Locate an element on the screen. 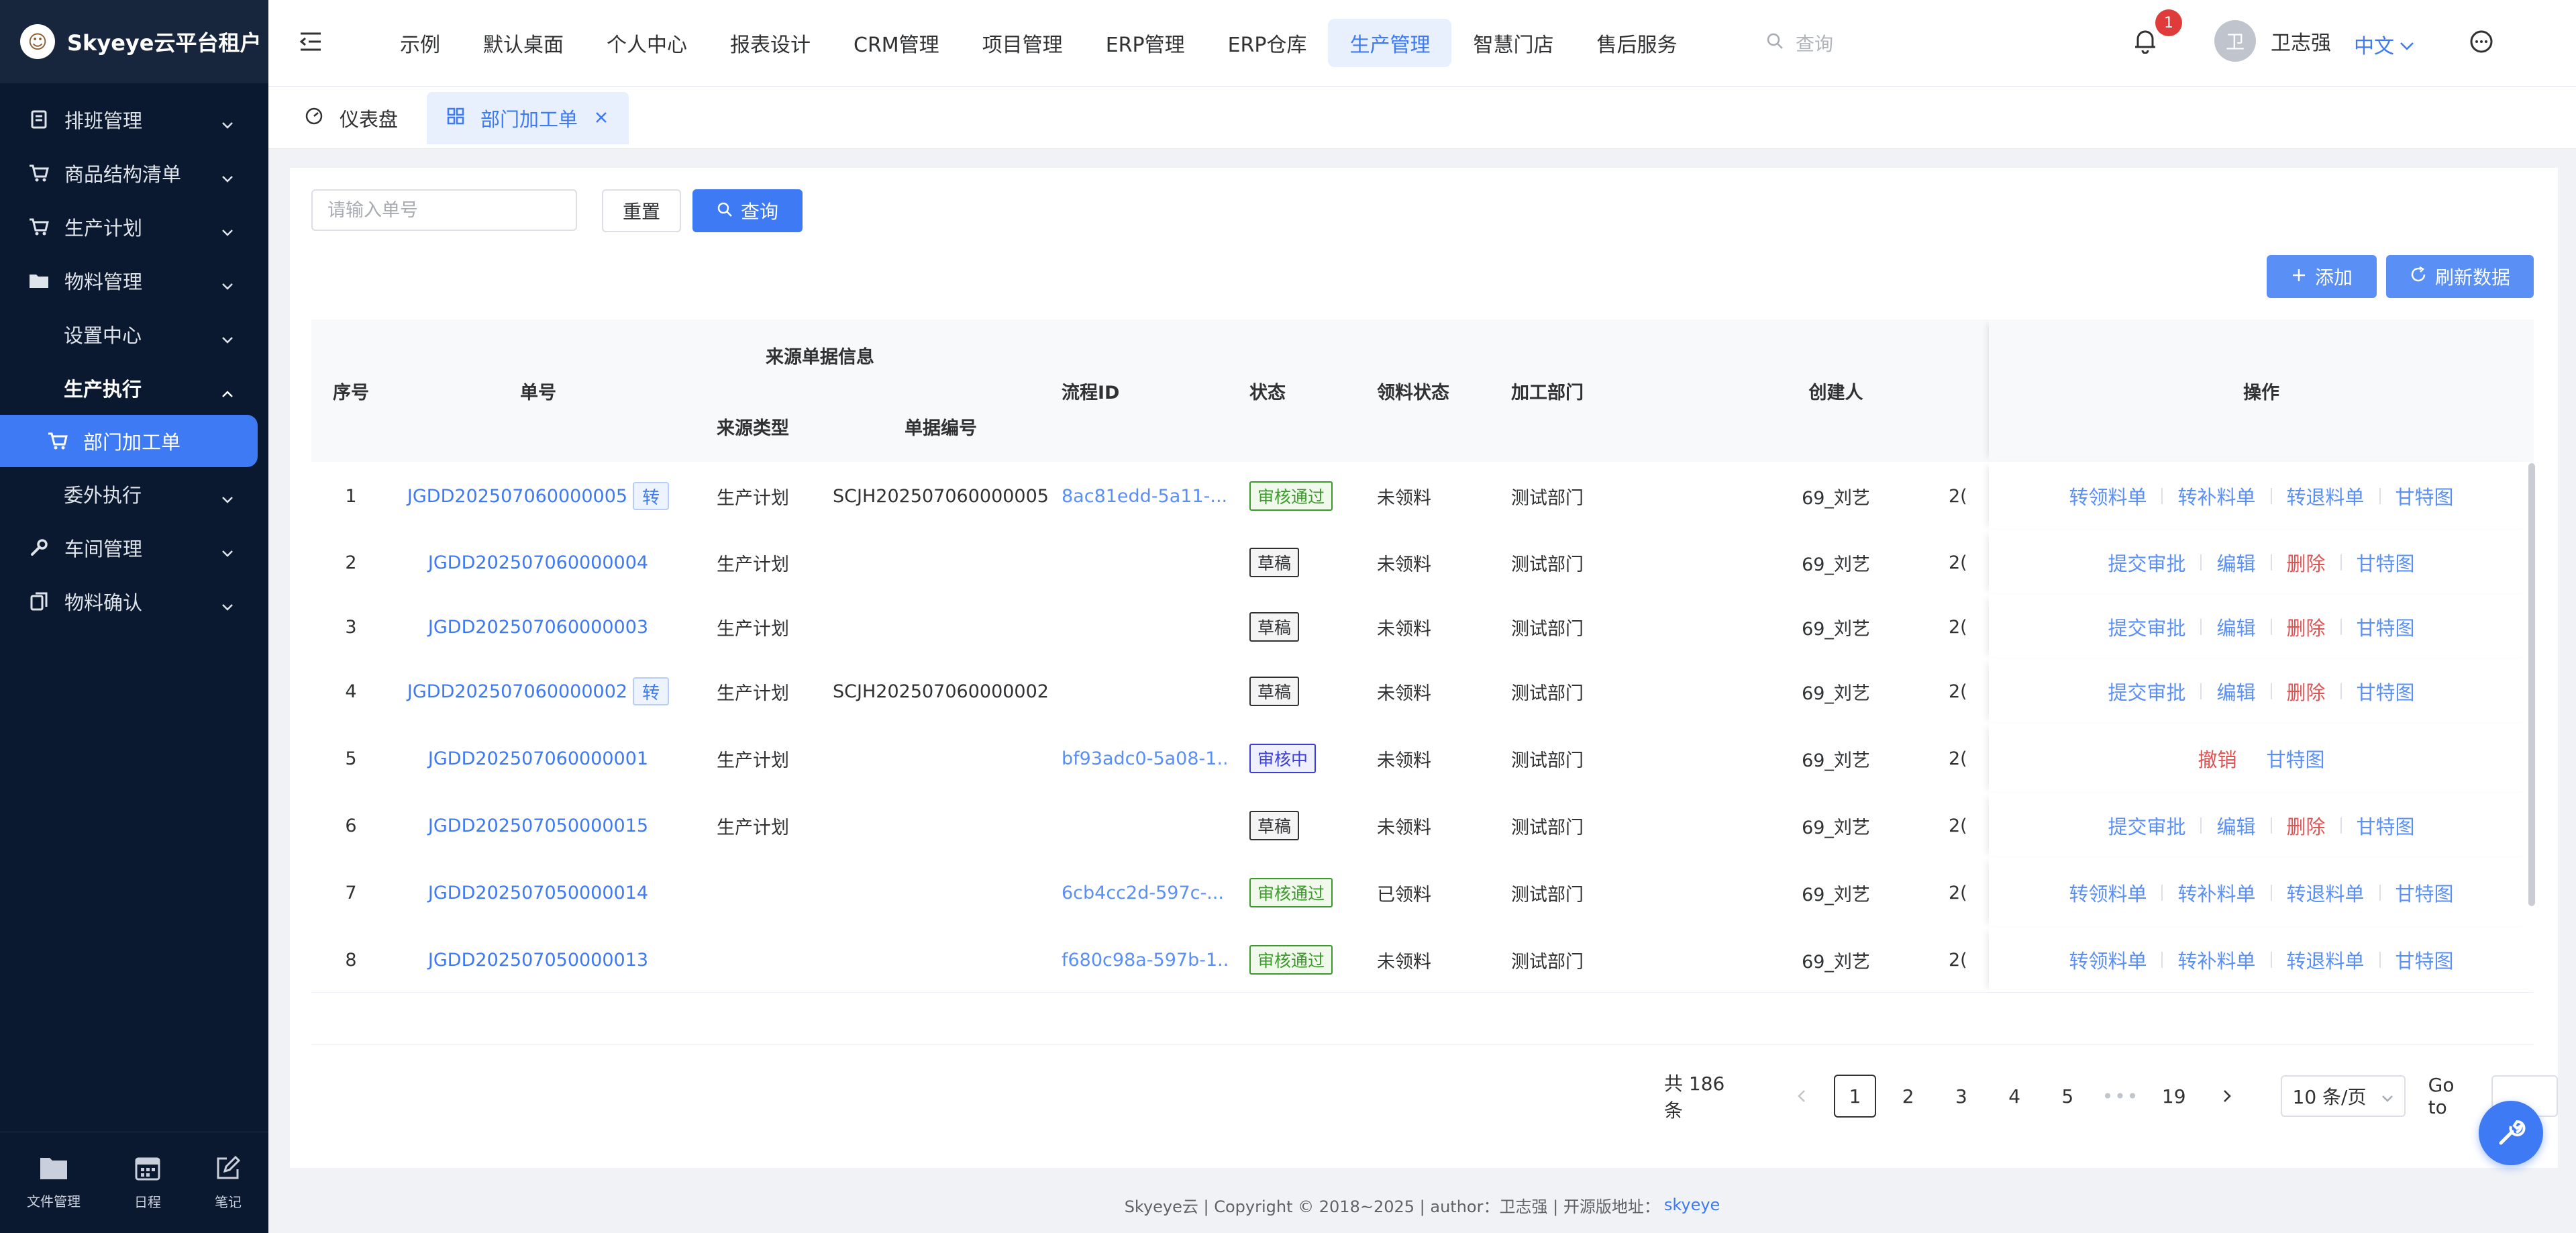  cell-status: 草稿 is located at coordinates (1291, 825).